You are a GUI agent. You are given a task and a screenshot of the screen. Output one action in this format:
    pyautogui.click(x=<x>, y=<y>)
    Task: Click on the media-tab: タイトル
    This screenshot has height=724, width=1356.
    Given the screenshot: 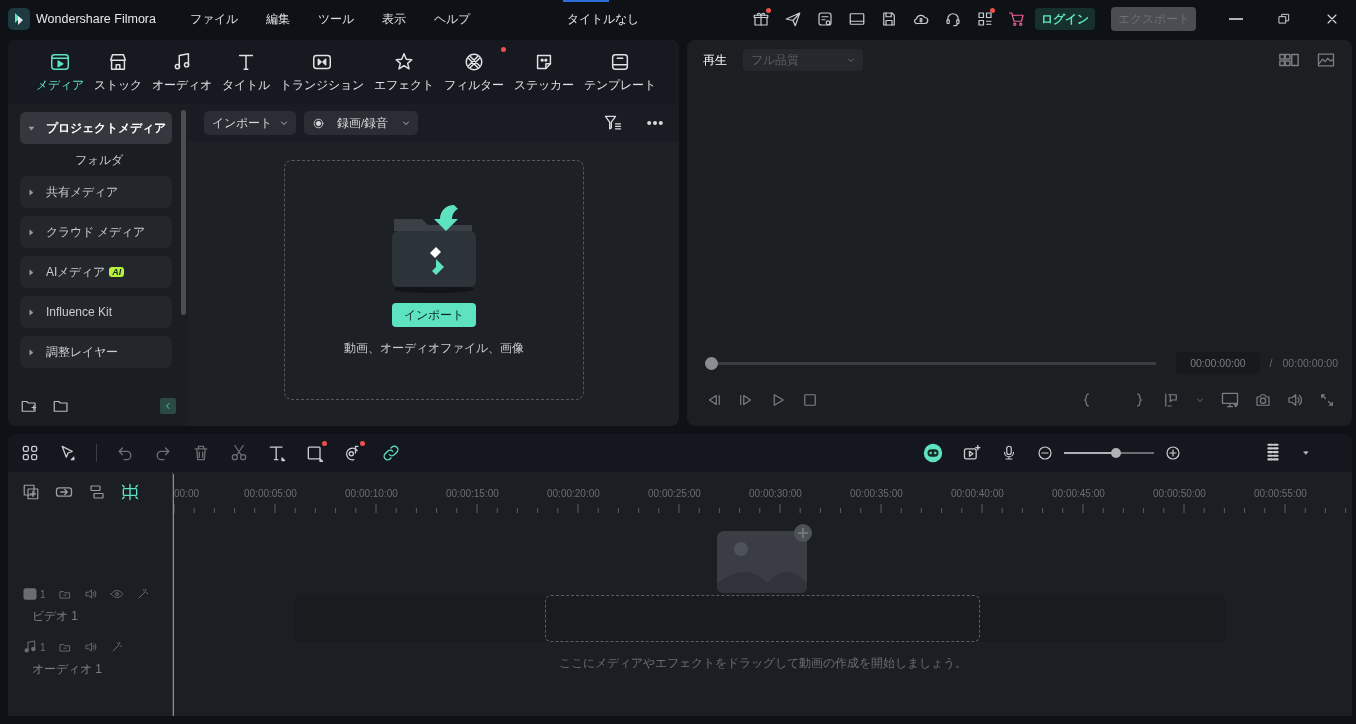 What is the action you would take?
    pyautogui.click(x=246, y=72)
    